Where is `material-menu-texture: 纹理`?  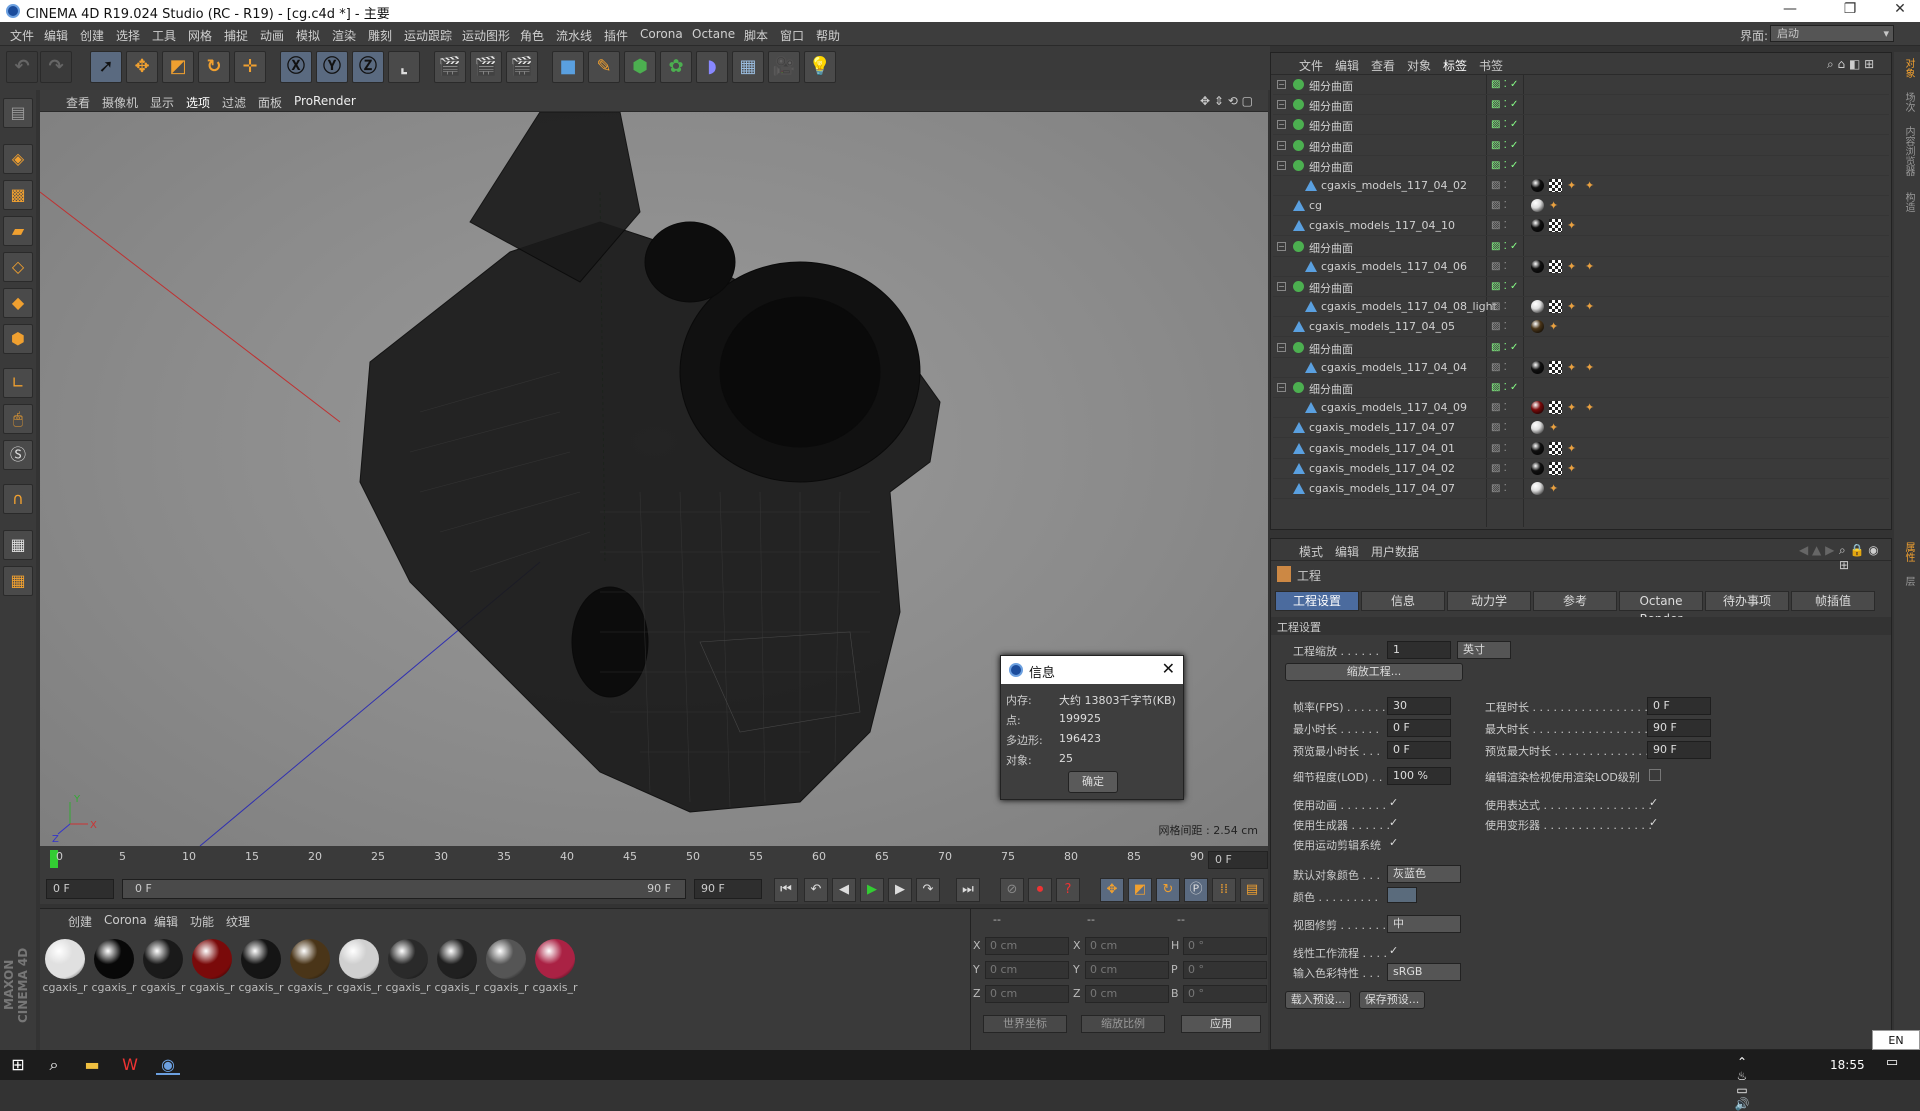
material-menu-texture: 纹理 is located at coordinates (238, 921).